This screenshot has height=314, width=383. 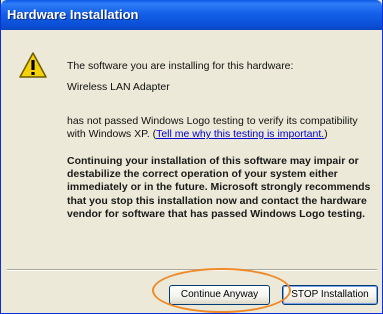 I want to click on stop-installation-button: STOP Installation, so click(x=330, y=295).